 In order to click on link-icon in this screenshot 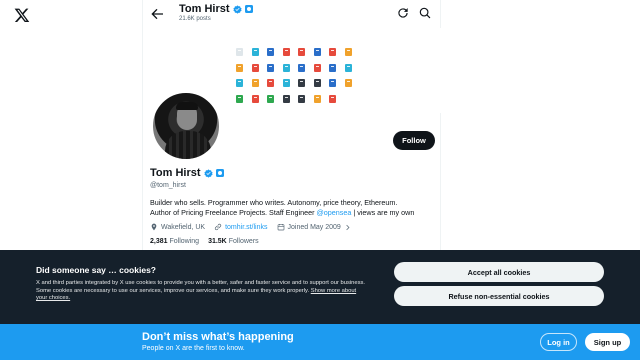, I will do `click(218, 227)`.